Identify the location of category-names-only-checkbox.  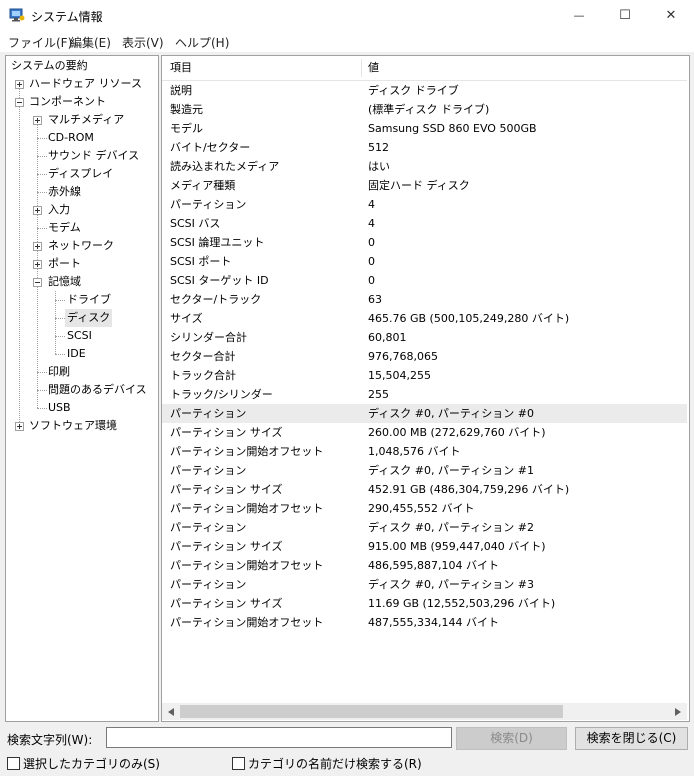
(238, 763).